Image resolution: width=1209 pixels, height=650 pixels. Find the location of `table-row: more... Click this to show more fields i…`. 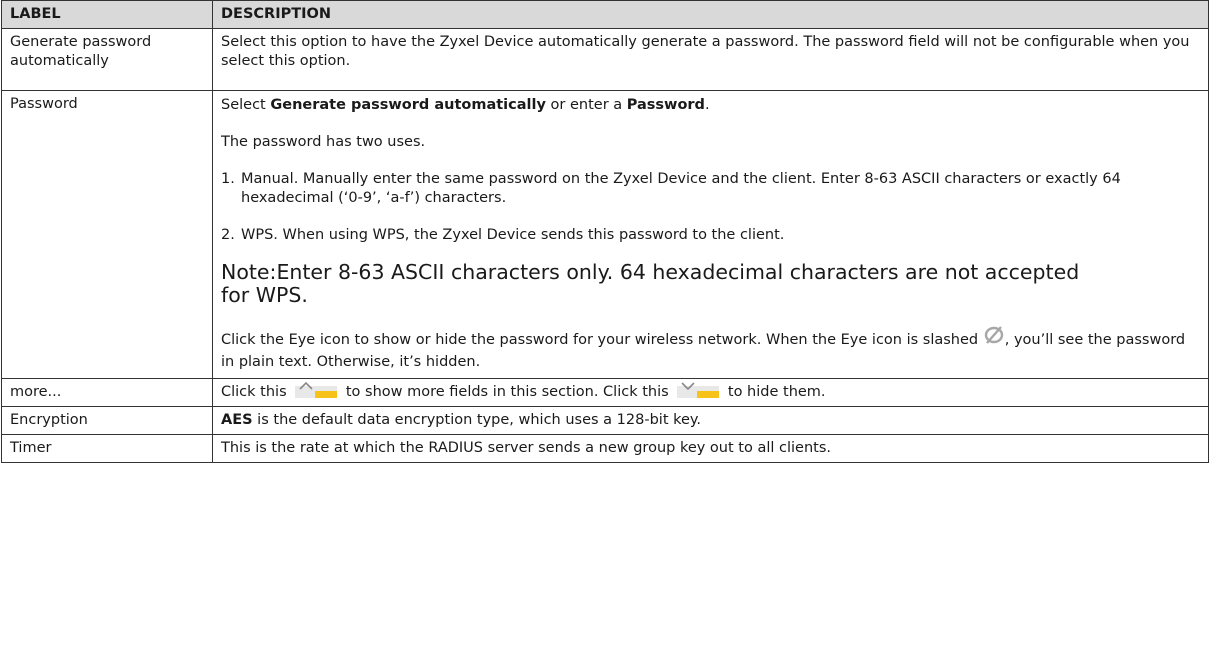

table-row: more... Click this to show more fields i… is located at coordinates (605, 392).